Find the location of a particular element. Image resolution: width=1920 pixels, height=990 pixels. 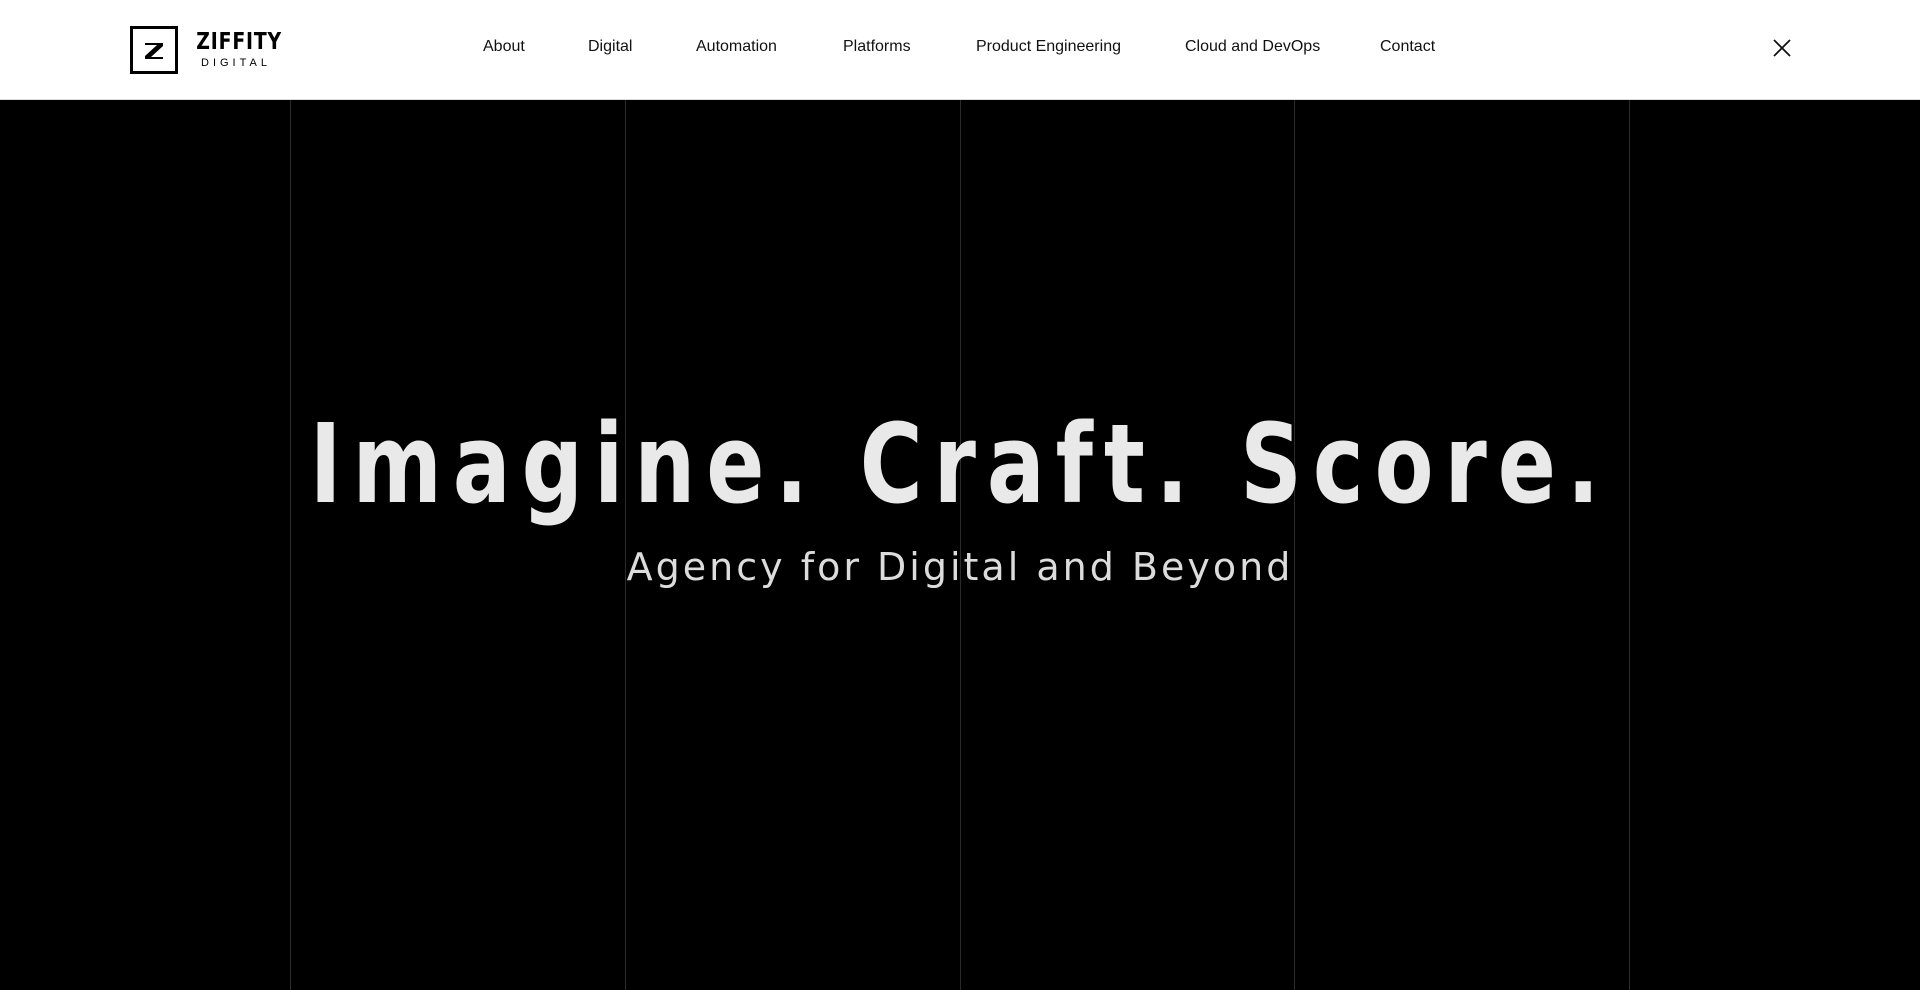

close-icon is located at coordinates (1782, 48).